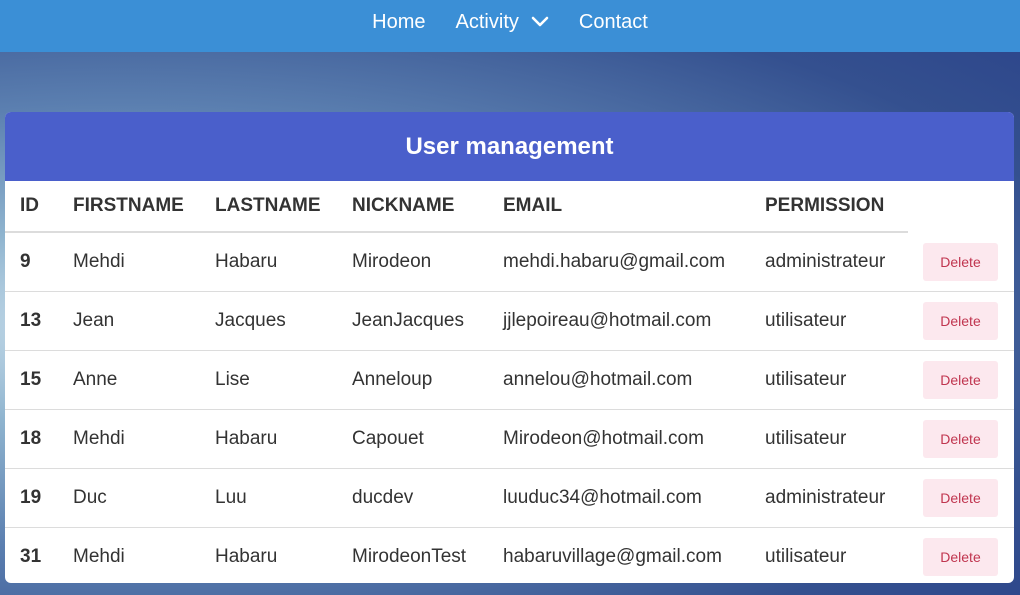 This screenshot has width=1020, height=595. I want to click on cell-lastname: Lise, so click(268, 380).